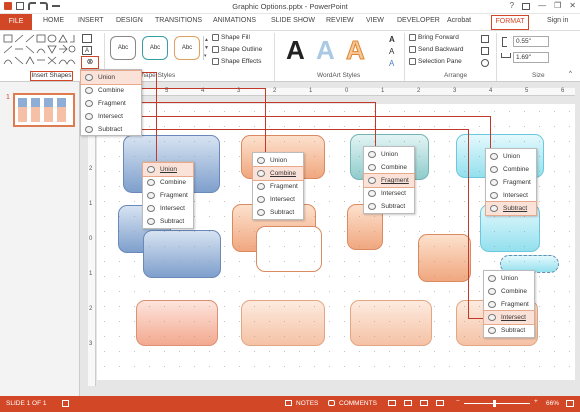 This screenshot has width=580, height=412. What do you see at coordinates (123, 48) in the screenshot?
I see `shape-style-1: Abc` at bounding box center [123, 48].